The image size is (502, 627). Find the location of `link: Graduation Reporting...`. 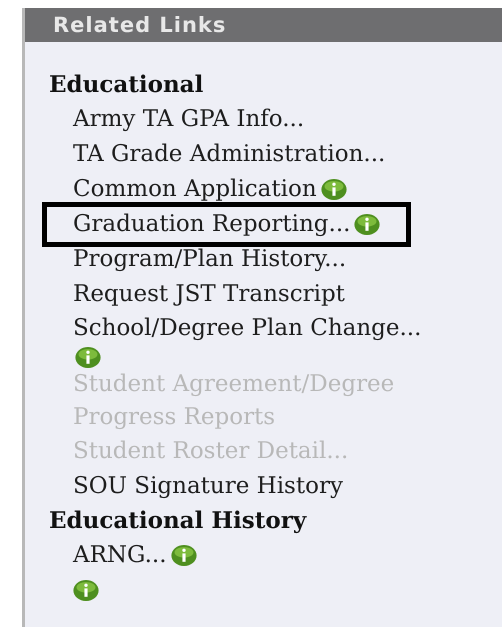

link: Graduation Reporting... is located at coordinates (211, 224).